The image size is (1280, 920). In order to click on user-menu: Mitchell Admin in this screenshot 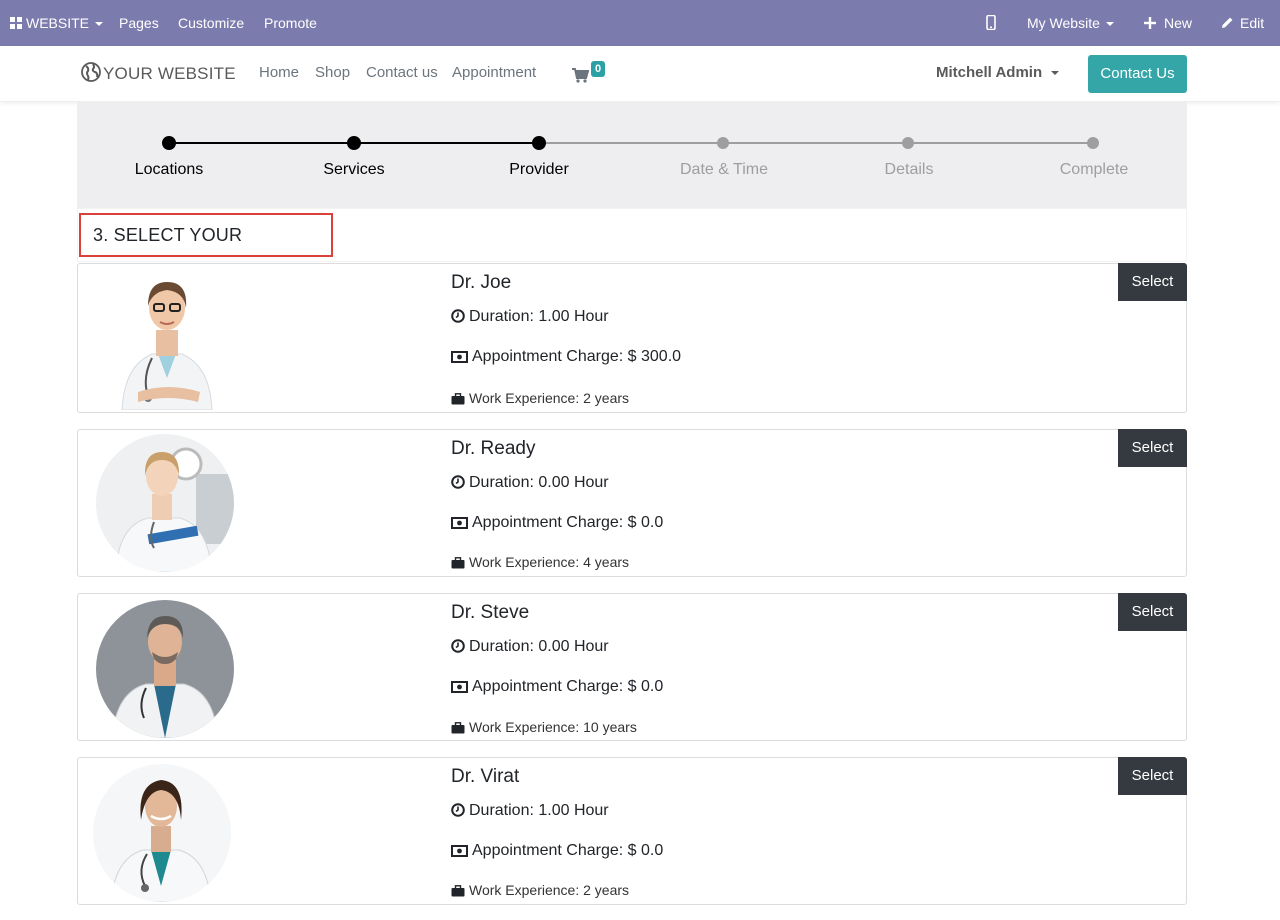, I will do `click(998, 72)`.